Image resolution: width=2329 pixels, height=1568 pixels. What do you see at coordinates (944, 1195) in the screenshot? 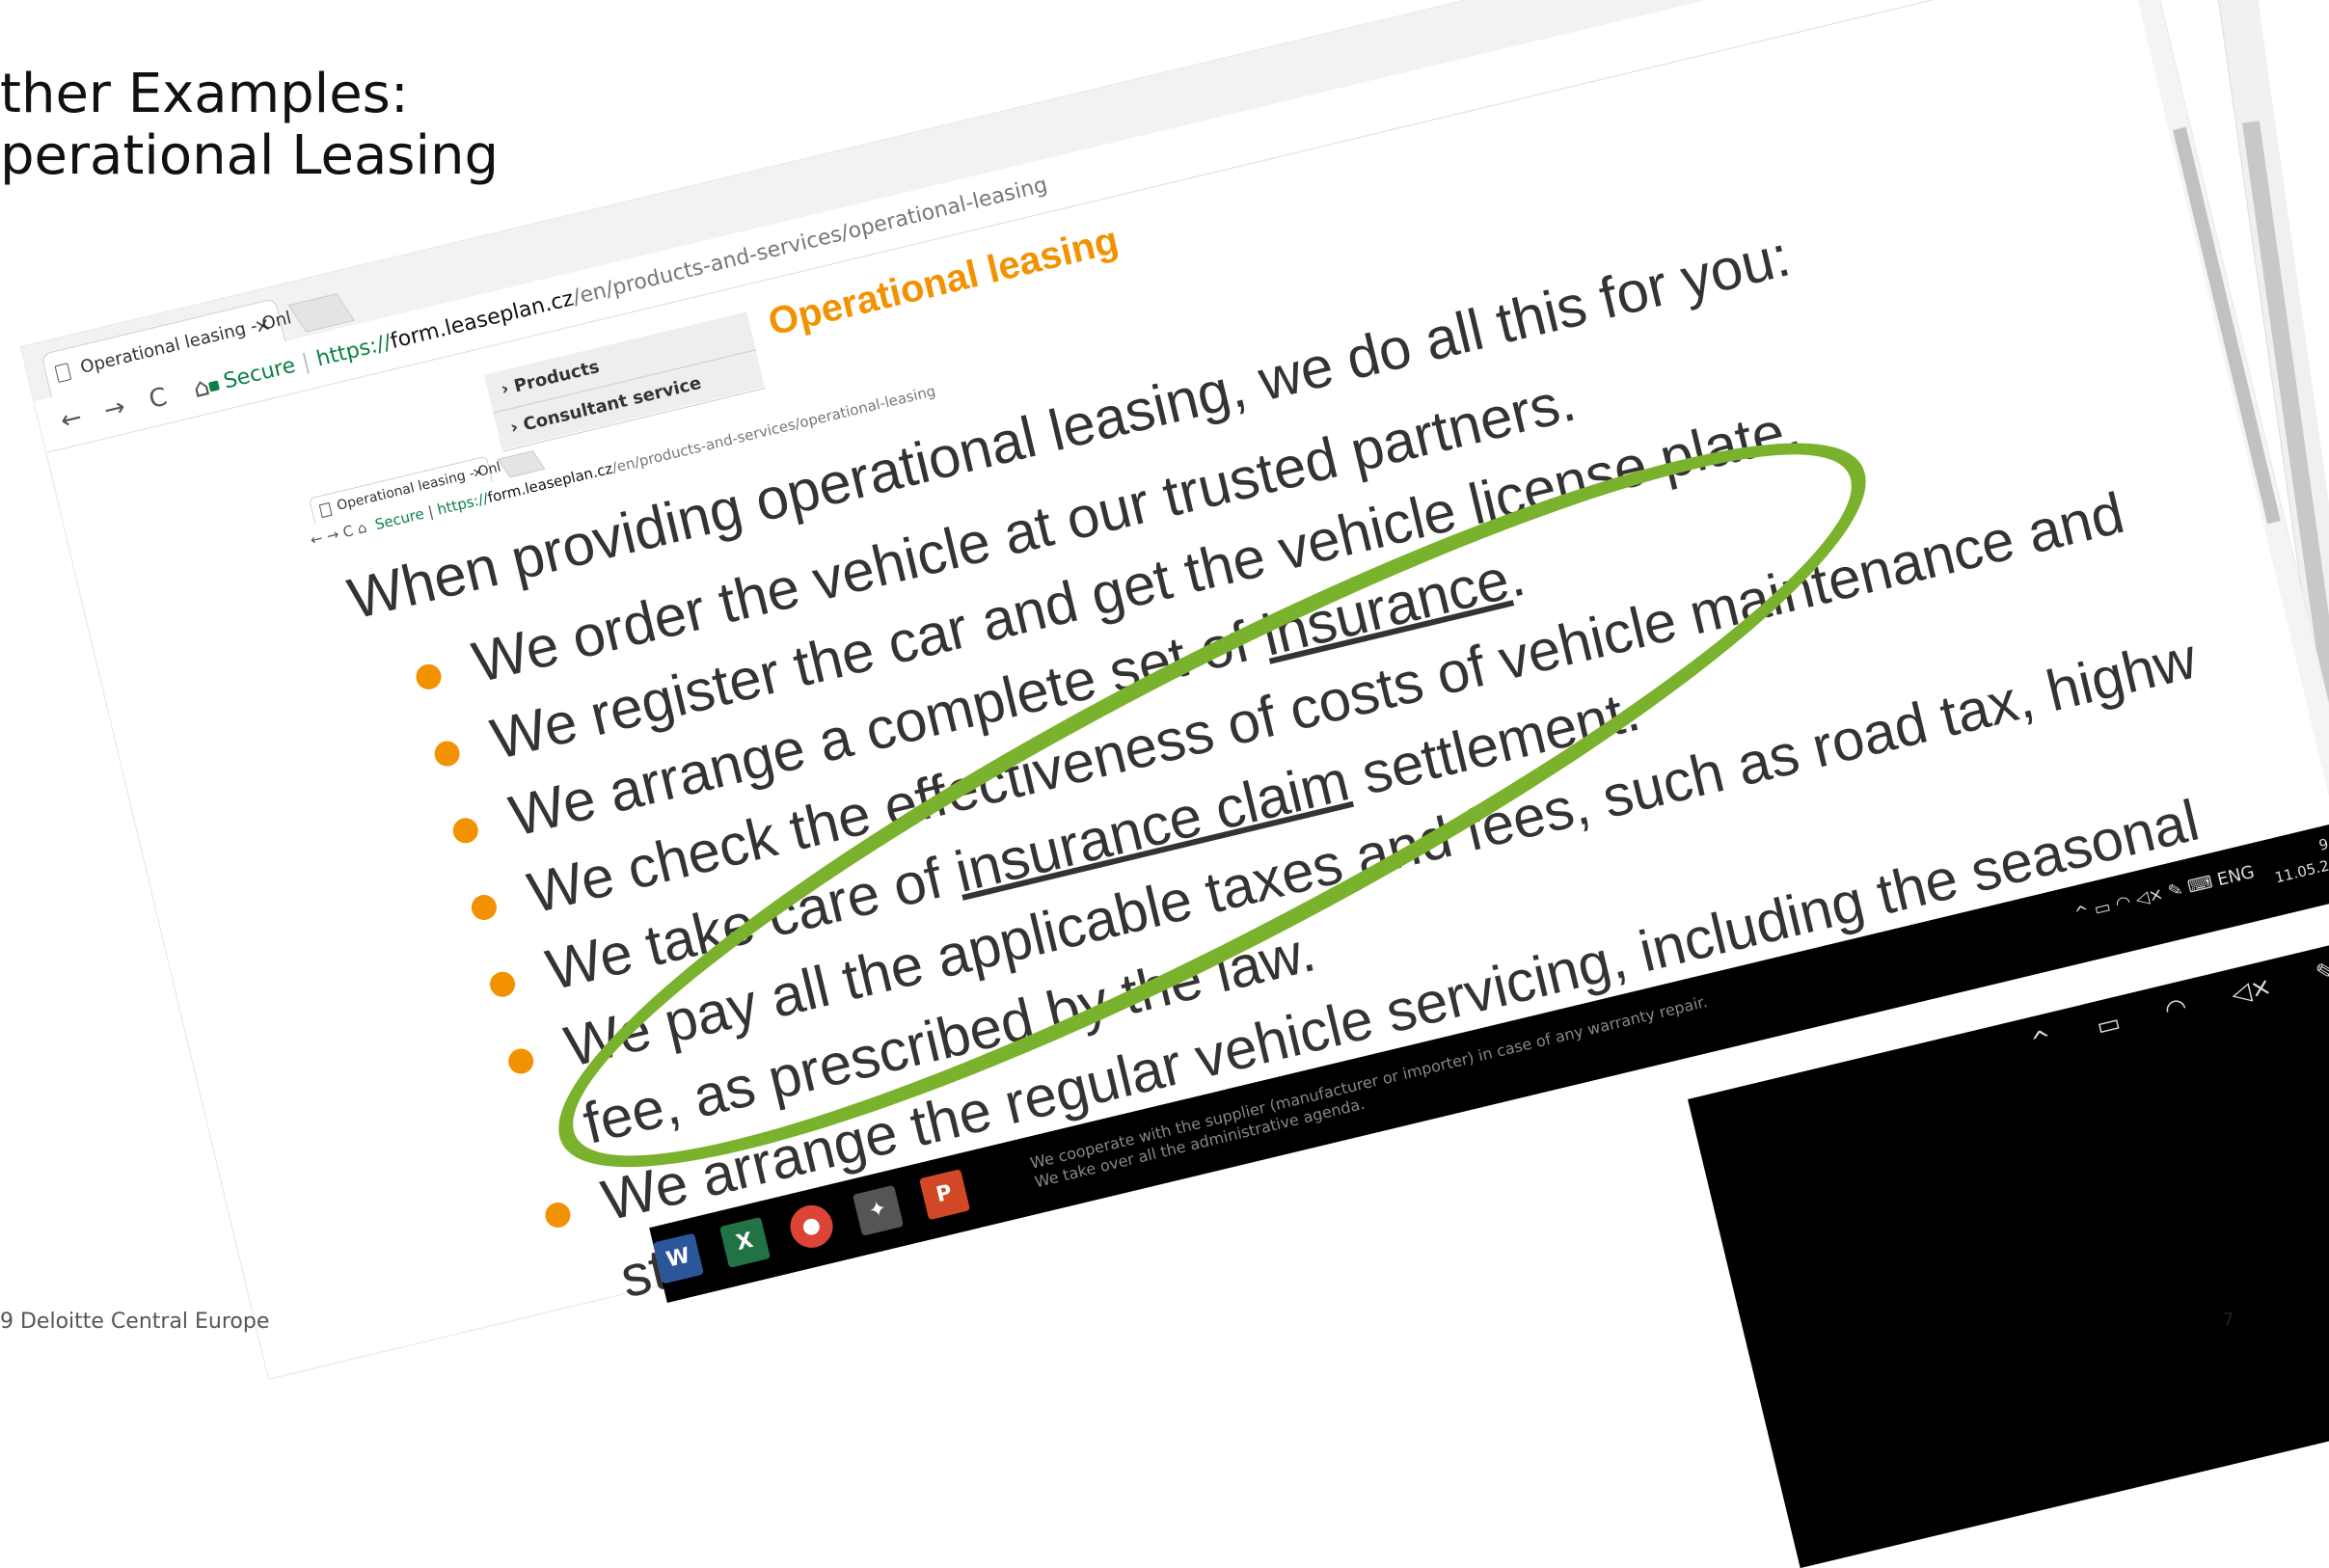
I see `powerpoint-icon: P` at bounding box center [944, 1195].